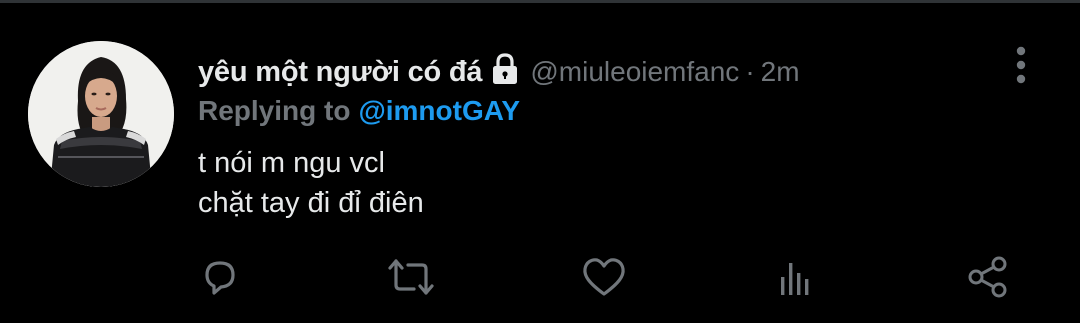  I want to click on more-vertical-icon, so click(1021, 68).